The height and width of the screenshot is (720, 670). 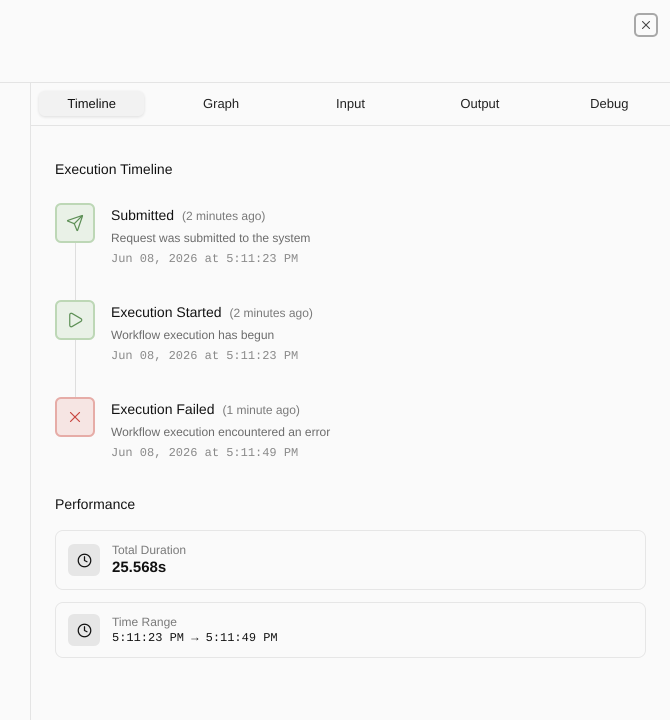 I want to click on event-title: Execution Started, so click(x=166, y=312).